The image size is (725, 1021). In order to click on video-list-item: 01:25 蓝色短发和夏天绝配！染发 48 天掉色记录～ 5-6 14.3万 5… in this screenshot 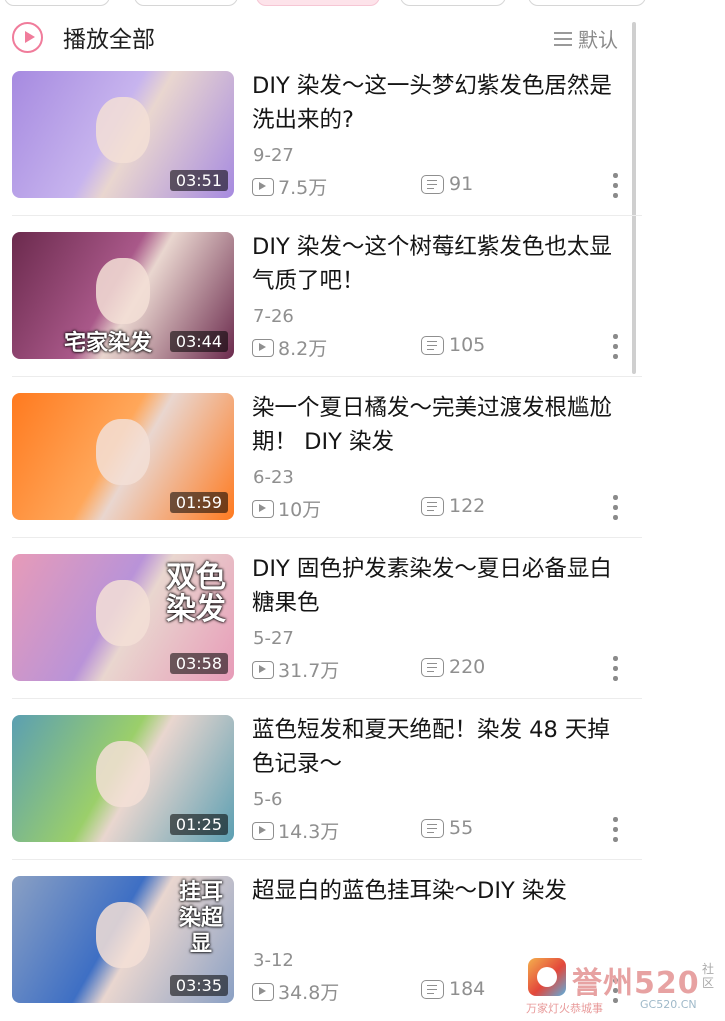, I will do `click(321, 779)`.